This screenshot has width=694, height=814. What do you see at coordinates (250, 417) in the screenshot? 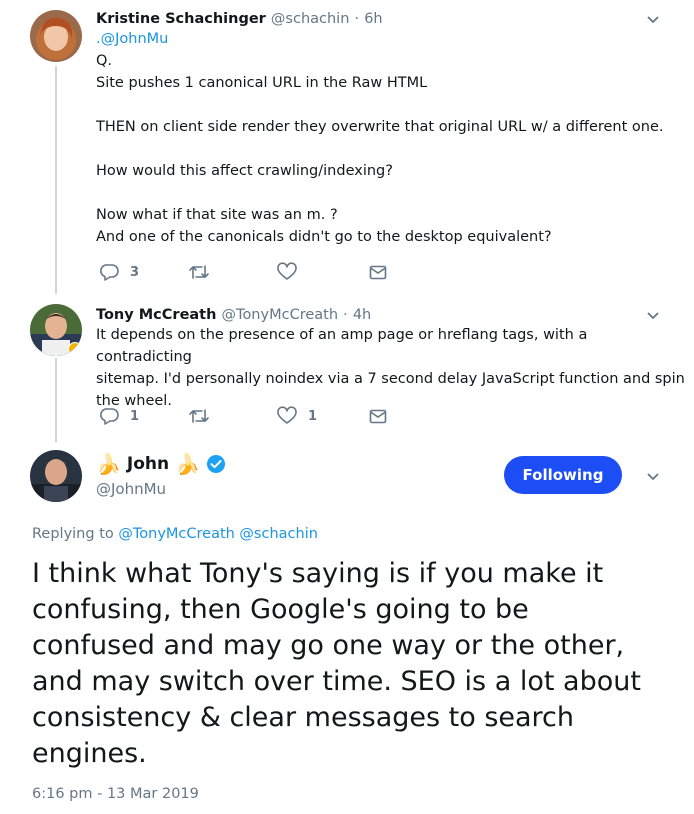
I see `tweet-actions: 1 1` at bounding box center [250, 417].